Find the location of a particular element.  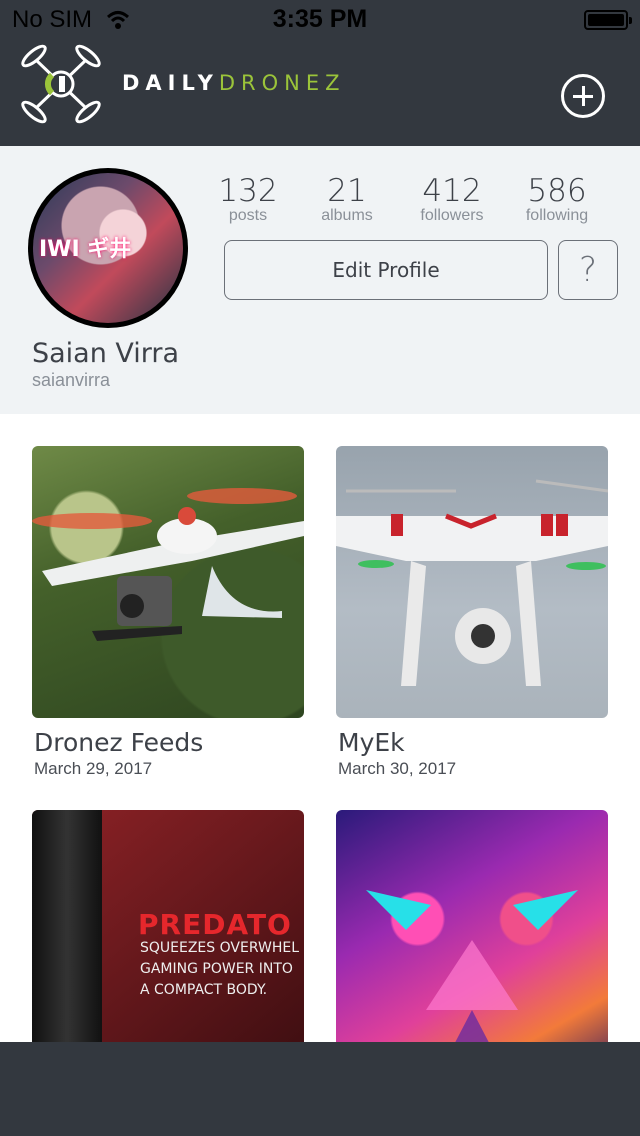

album-date: March 29, 2017 is located at coordinates (93, 768).